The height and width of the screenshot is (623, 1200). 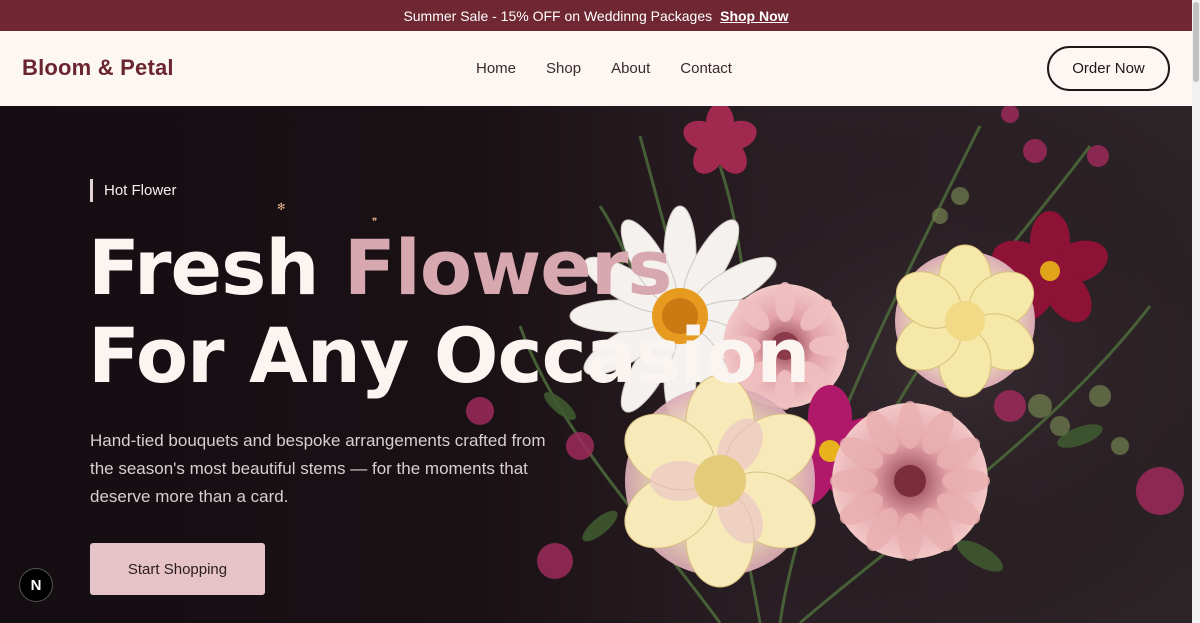 I want to click on nav-link-about: About, so click(x=630, y=68).